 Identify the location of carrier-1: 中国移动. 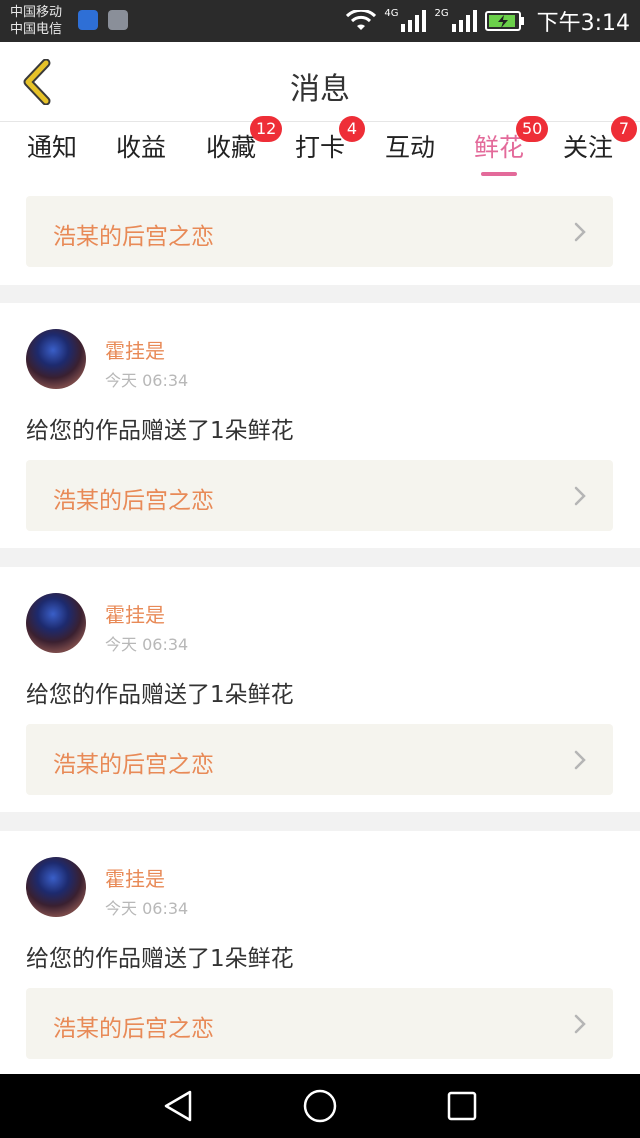
(36, 12).